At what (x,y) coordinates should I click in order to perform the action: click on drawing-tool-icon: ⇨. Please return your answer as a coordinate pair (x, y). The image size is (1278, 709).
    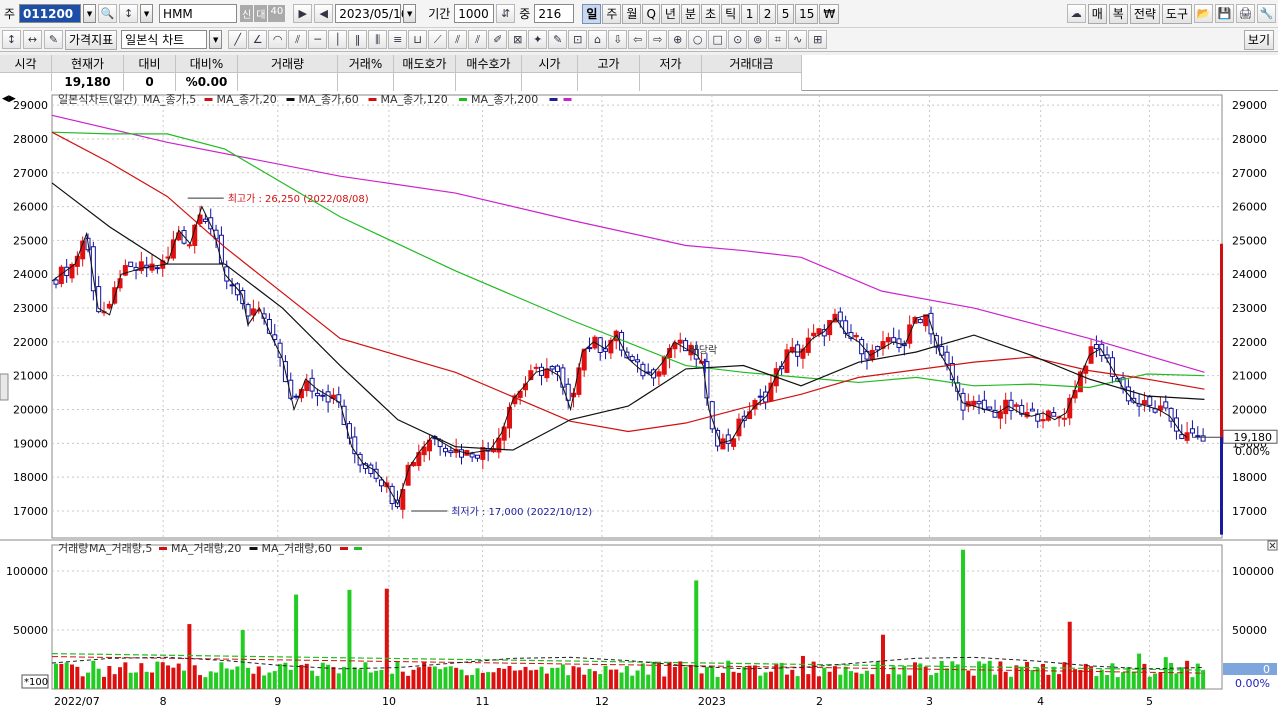
    Looking at the image, I should click on (658, 39).